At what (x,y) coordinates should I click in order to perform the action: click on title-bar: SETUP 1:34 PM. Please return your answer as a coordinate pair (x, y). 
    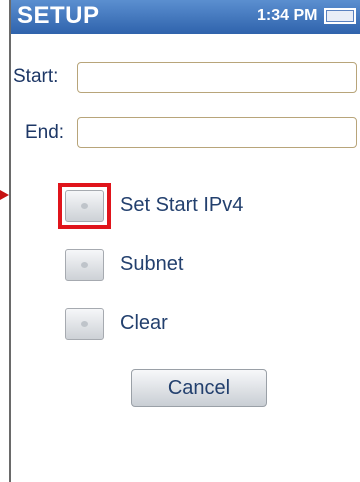
    Looking at the image, I should click on (185, 17).